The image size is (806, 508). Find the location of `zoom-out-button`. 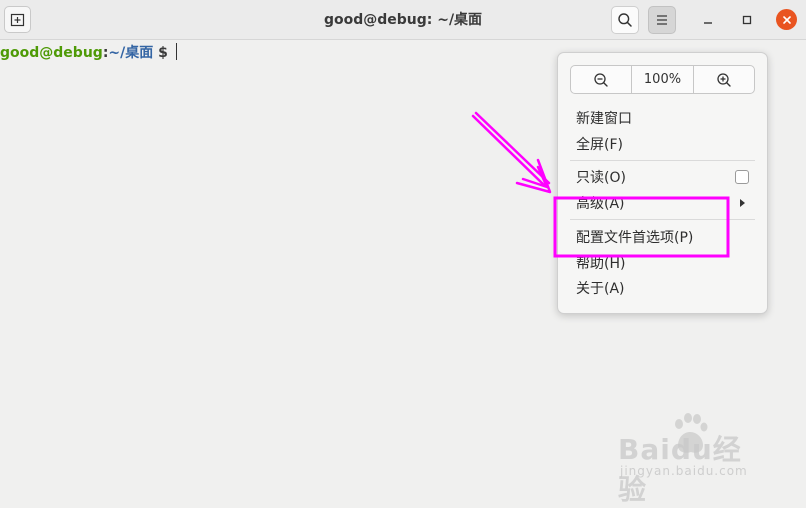

zoom-out-button is located at coordinates (601, 79).